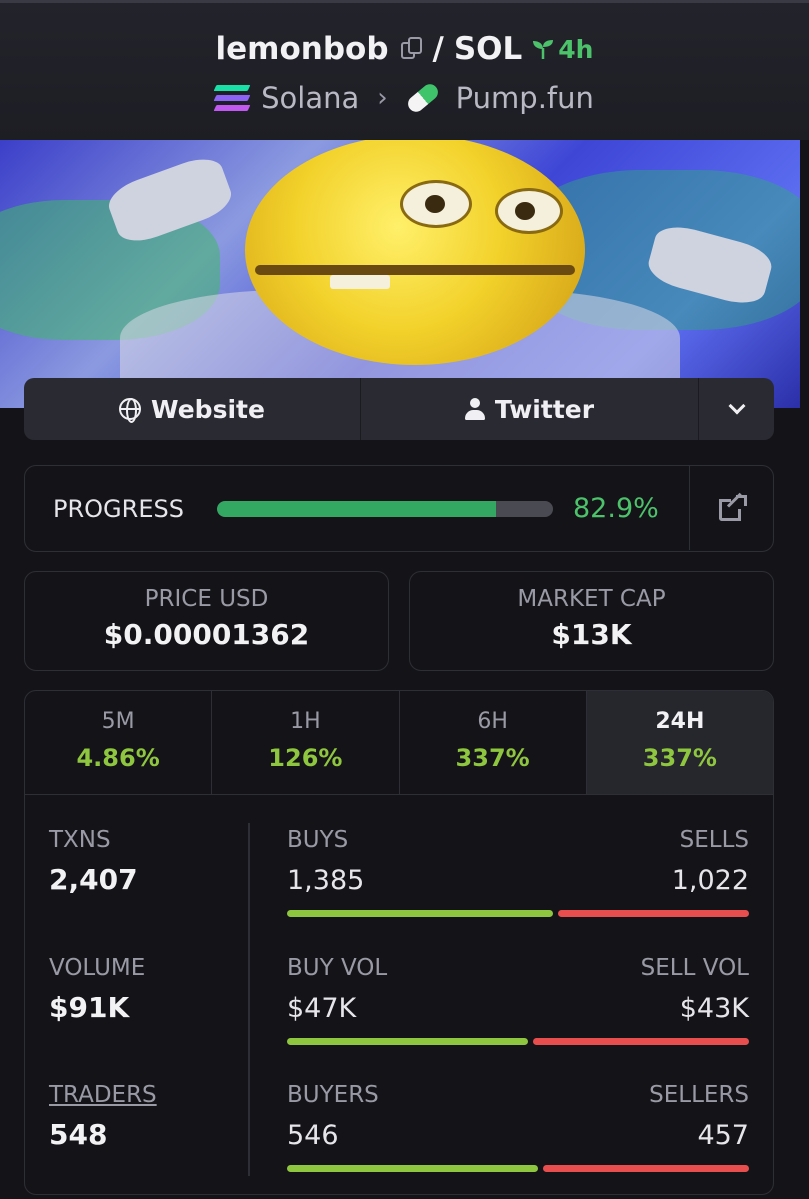  I want to click on sells-label: SELLS, so click(714, 840).